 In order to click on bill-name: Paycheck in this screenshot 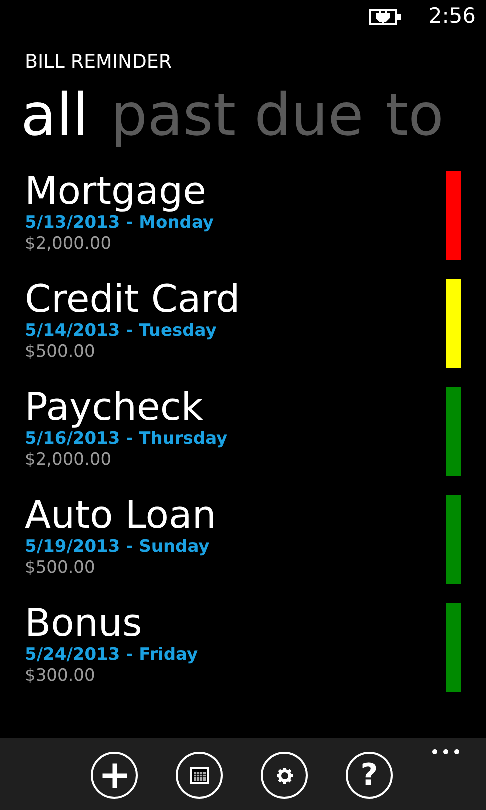, I will do `click(114, 407)`.